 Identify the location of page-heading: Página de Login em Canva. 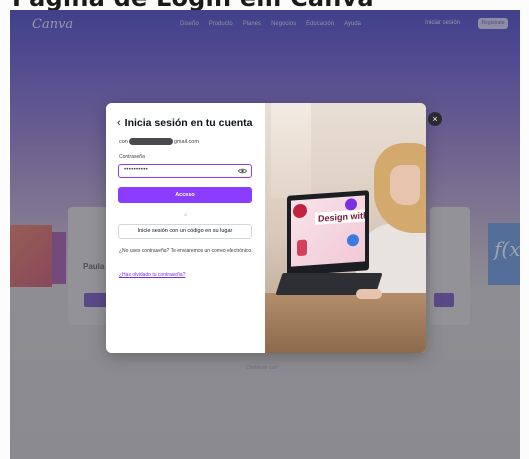
(193, 6).